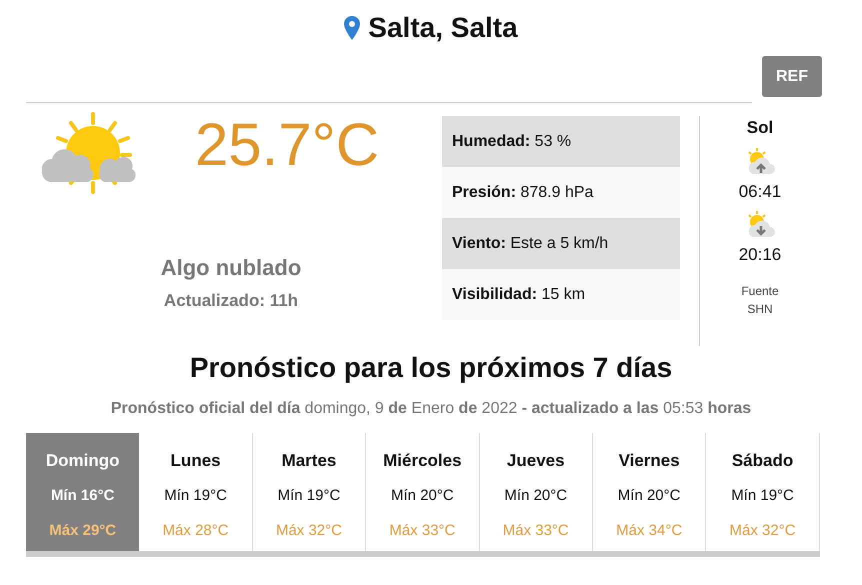 The width and height of the screenshot is (862, 585). What do you see at coordinates (352, 28) in the screenshot?
I see `location-pin-icon` at bounding box center [352, 28].